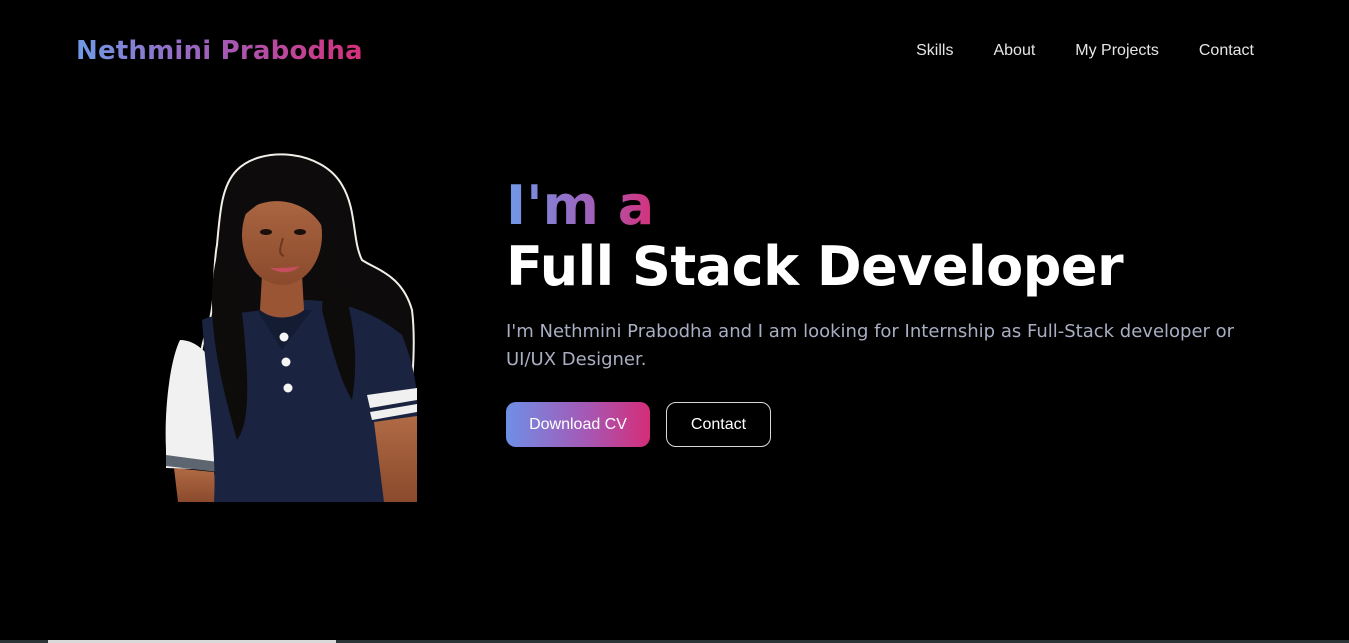 The width and height of the screenshot is (1349, 643). Describe the element at coordinates (815, 266) in the screenshot. I see `hero-role-title: Full Stack Developer` at that location.